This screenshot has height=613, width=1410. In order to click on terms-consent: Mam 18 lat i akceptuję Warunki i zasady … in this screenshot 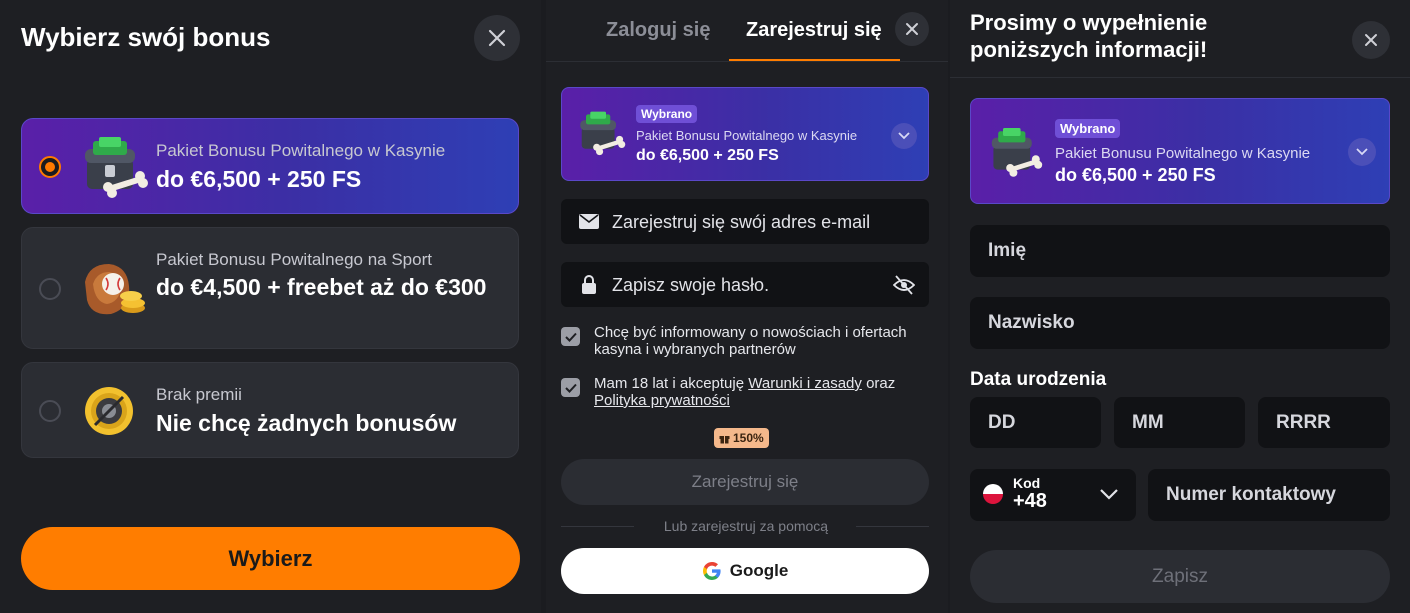, I will do `click(746, 393)`.